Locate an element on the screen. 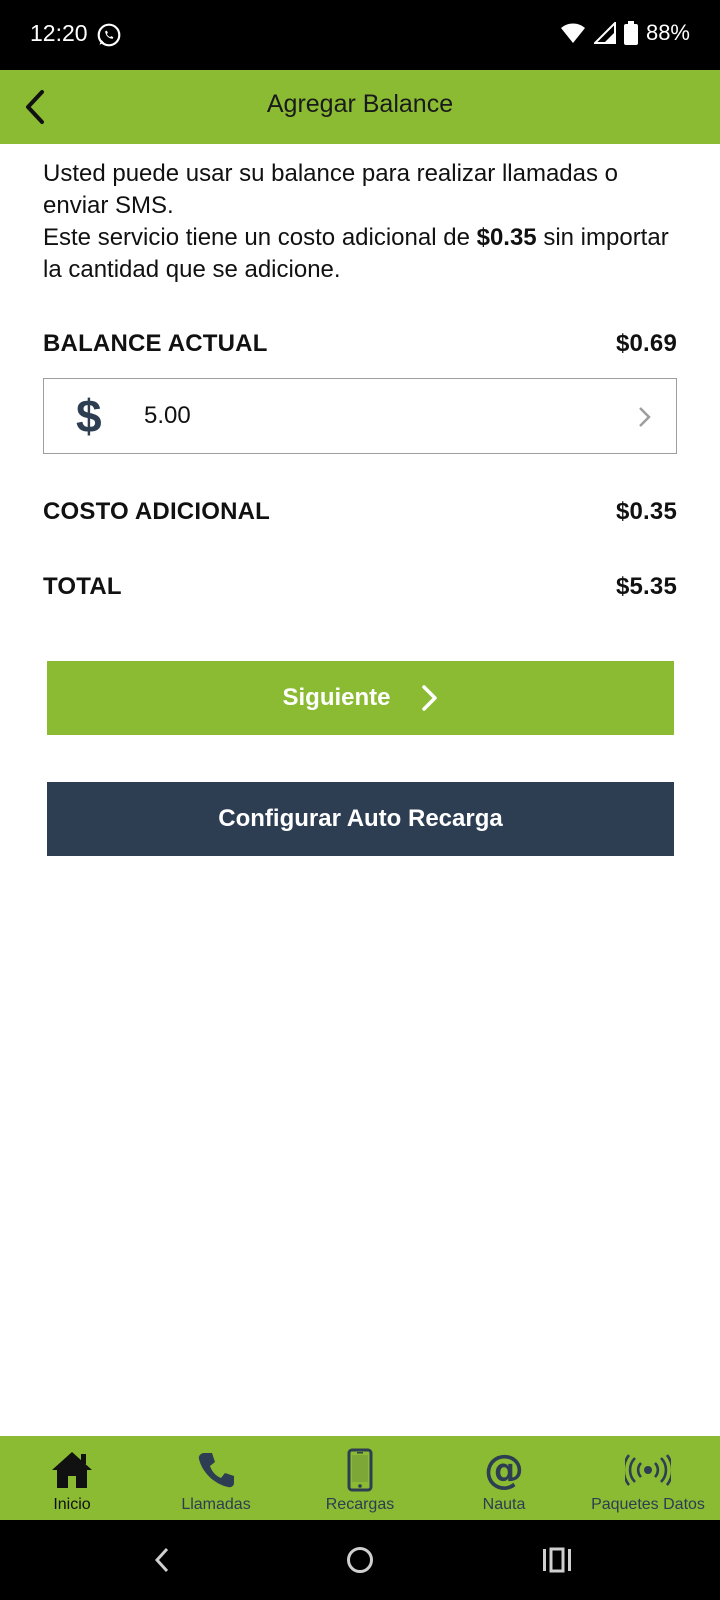 Image resolution: width=720 pixels, height=1600 pixels. app-header: Agregar Balance is located at coordinates (360, 107).